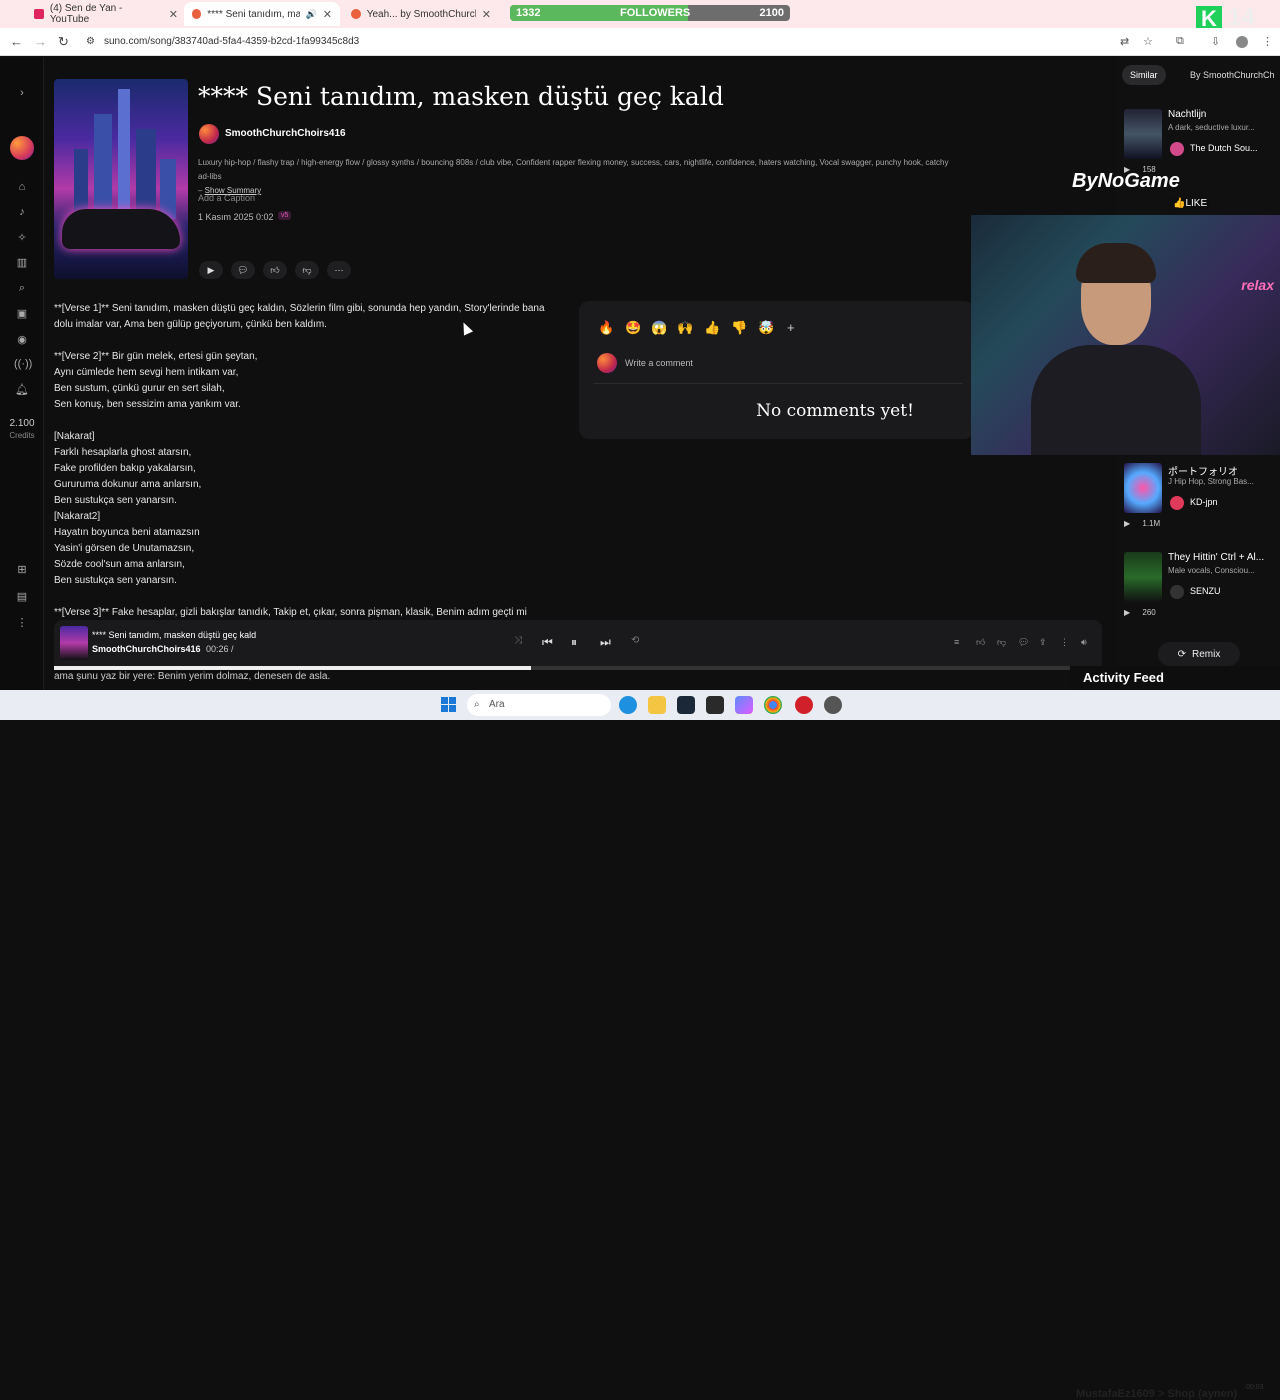 Image resolution: width=1280 pixels, height=1400 pixels. Describe the element at coordinates (1001, 642) in the screenshot. I see `player-dislike-icon: 👎︎` at that location.